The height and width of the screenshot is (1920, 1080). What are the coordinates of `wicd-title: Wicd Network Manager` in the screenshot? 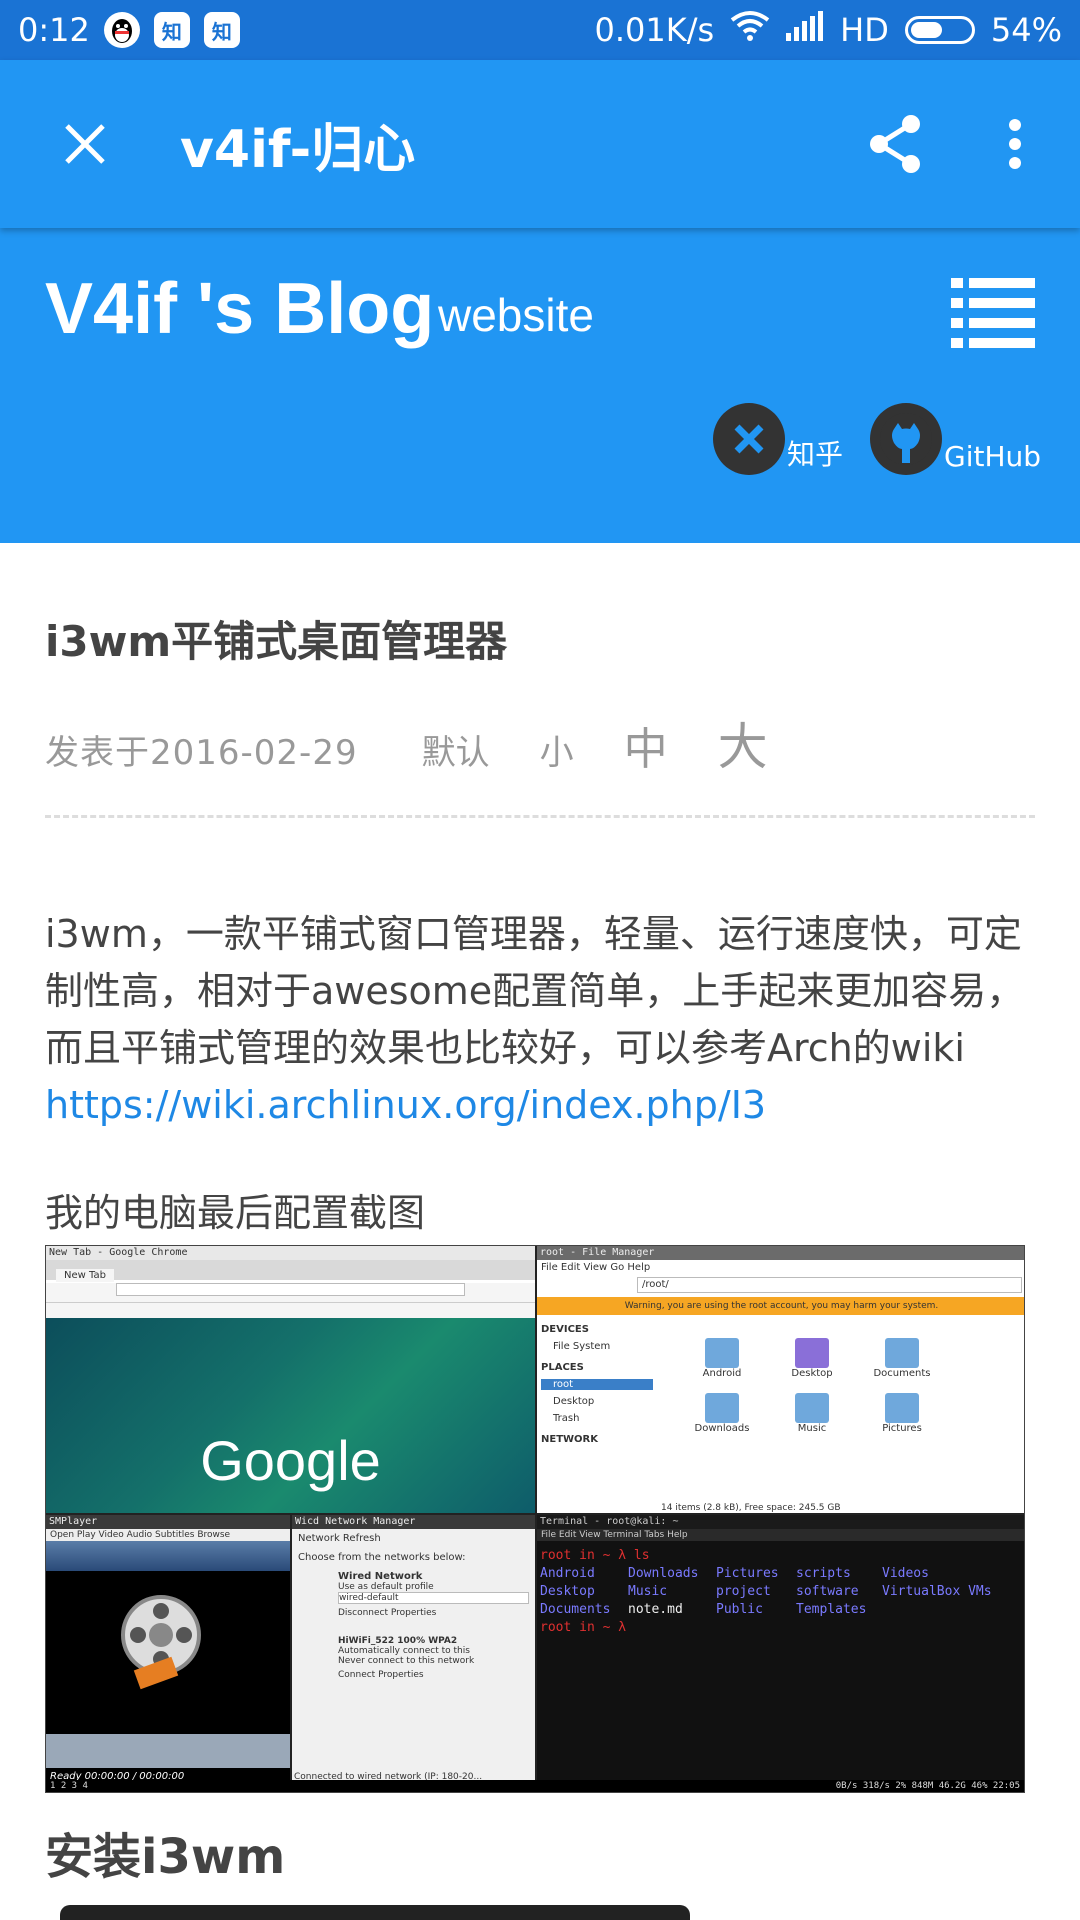 It's located at (413, 1522).